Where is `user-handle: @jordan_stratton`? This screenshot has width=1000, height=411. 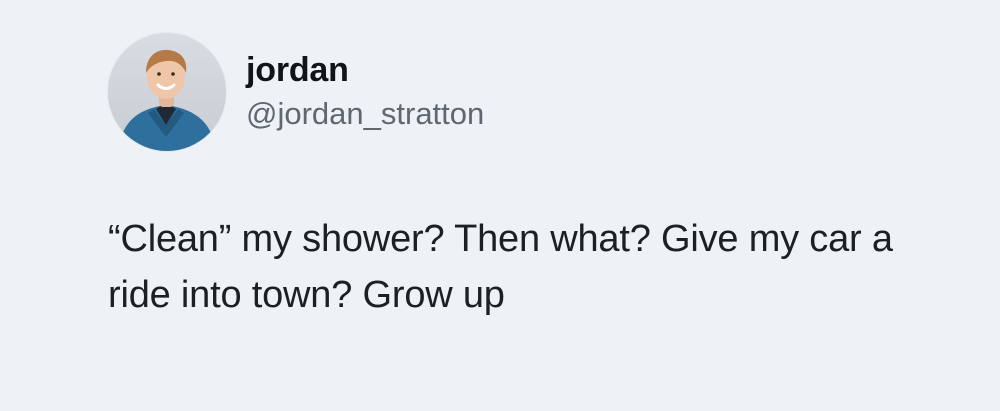 user-handle: @jordan_stratton is located at coordinates (365, 114).